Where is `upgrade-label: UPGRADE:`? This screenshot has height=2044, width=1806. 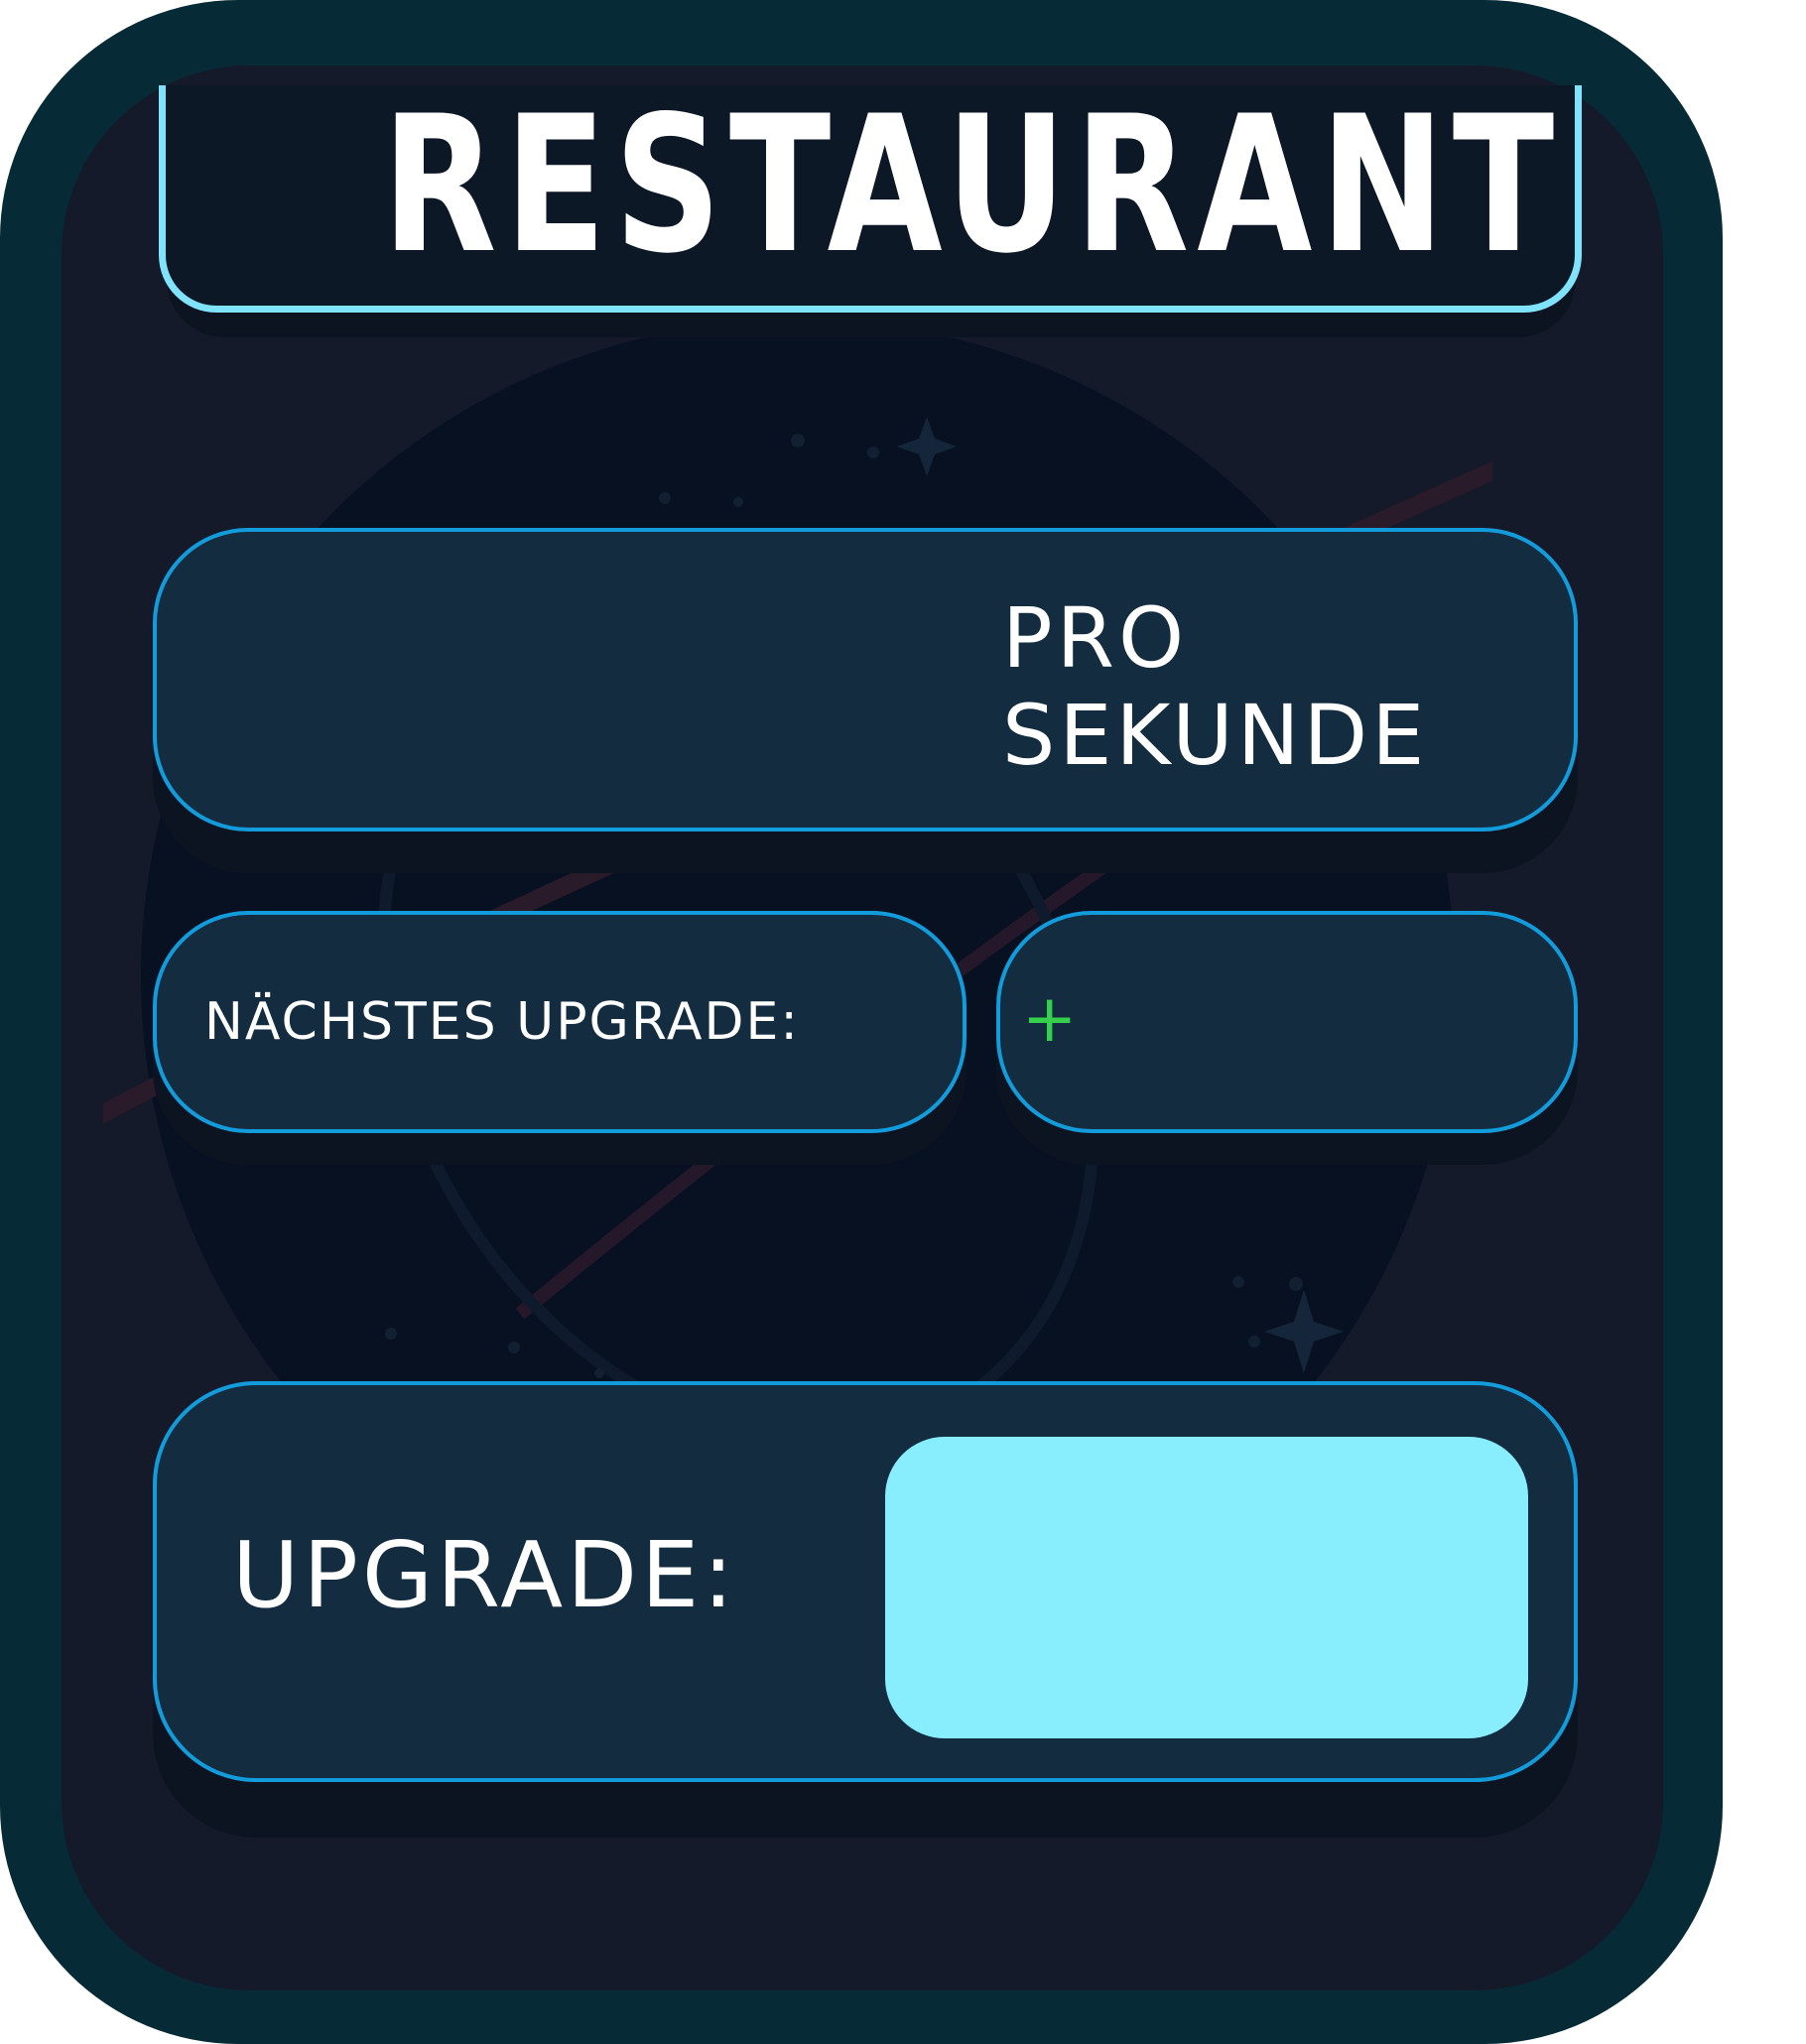
upgrade-label: UPGRADE: is located at coordinates (485, 1575).